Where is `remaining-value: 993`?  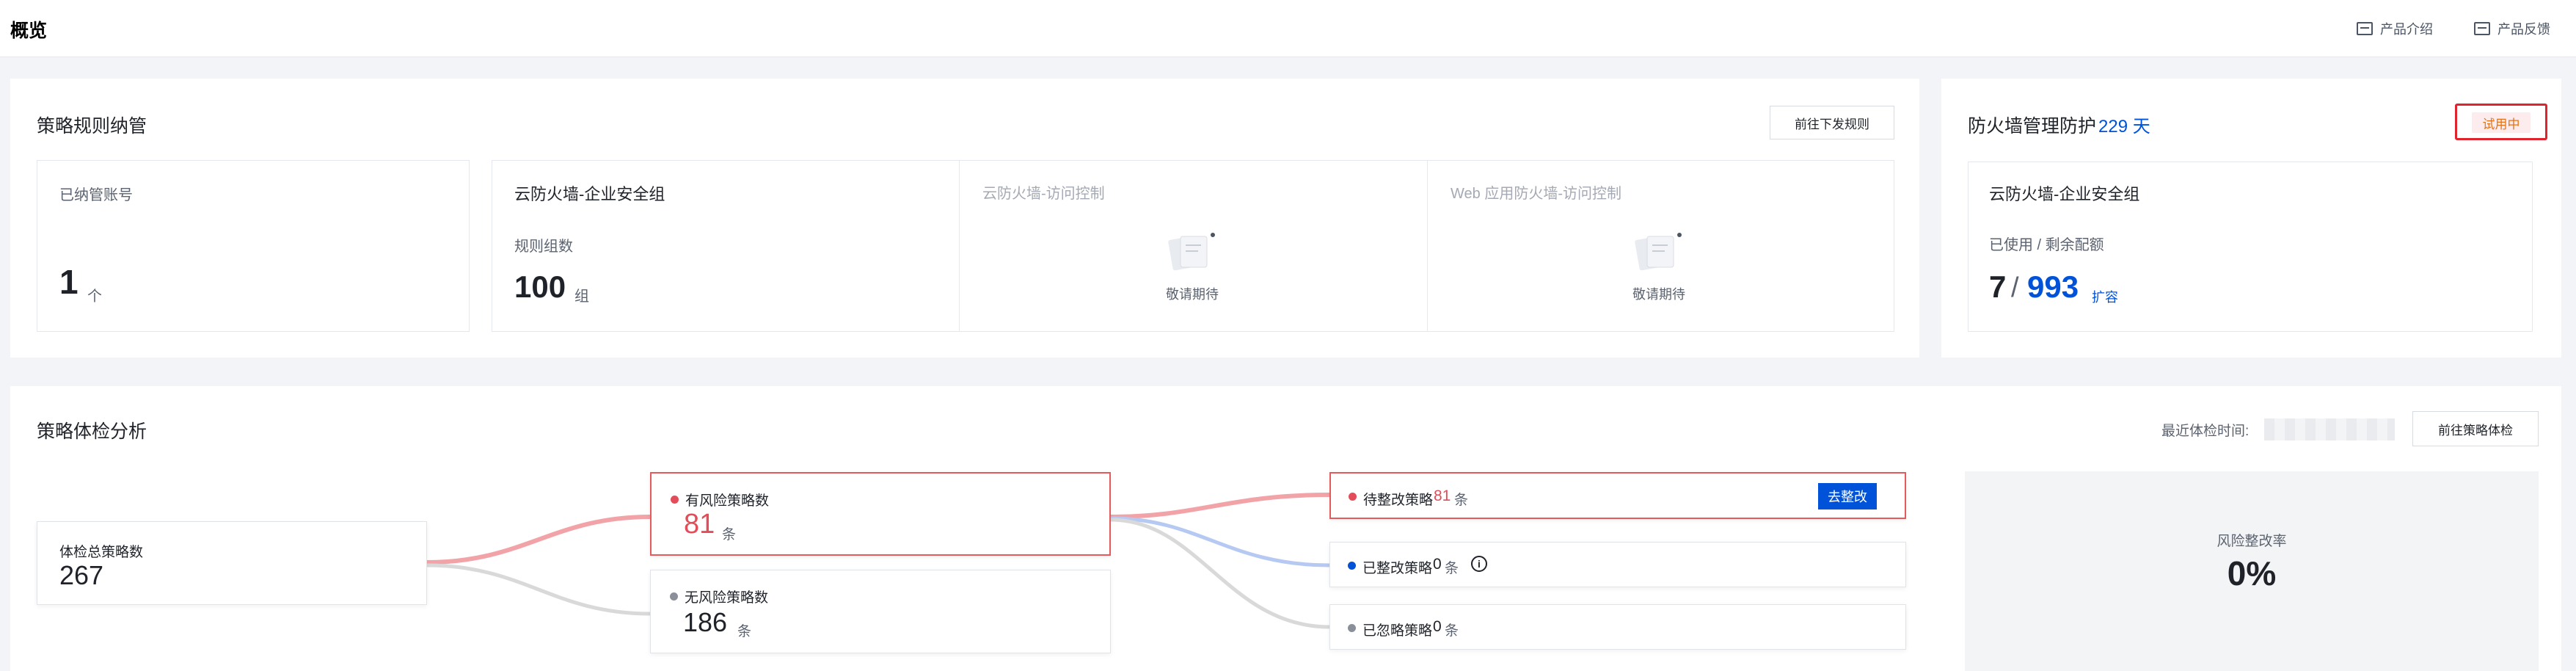 remaining-value: 993 is located at coordinates (2053, 286).